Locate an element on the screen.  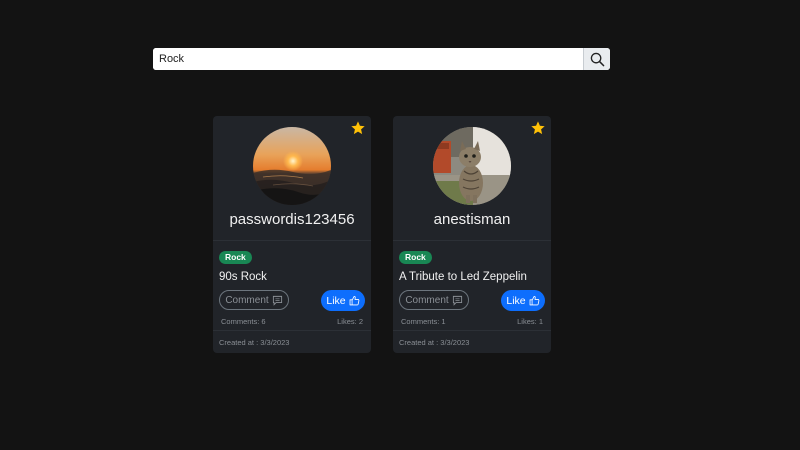
search-icon is located at coordinates (597, 59).